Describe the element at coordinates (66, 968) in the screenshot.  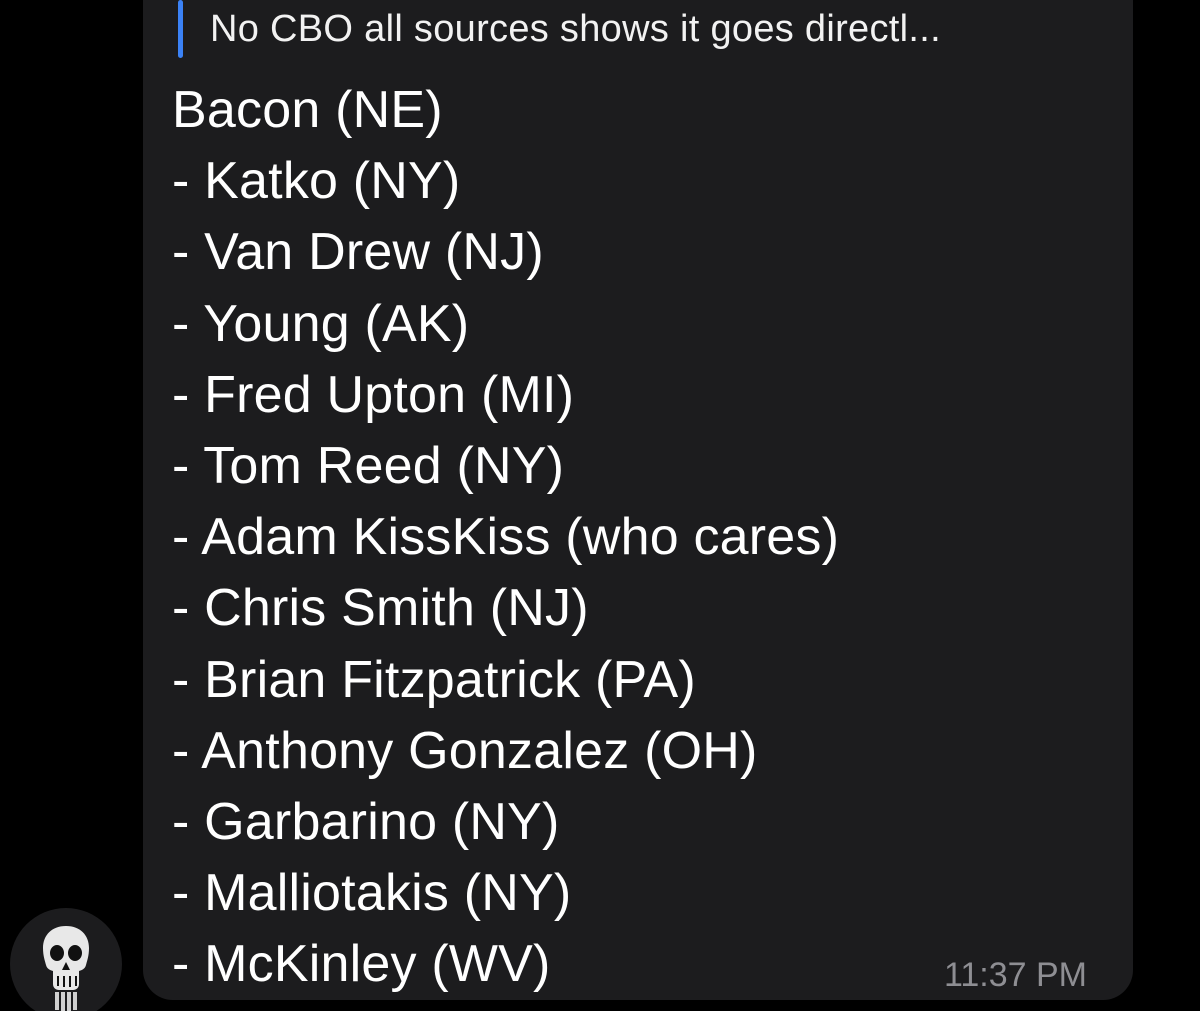
I see `skull-icon` at that location.